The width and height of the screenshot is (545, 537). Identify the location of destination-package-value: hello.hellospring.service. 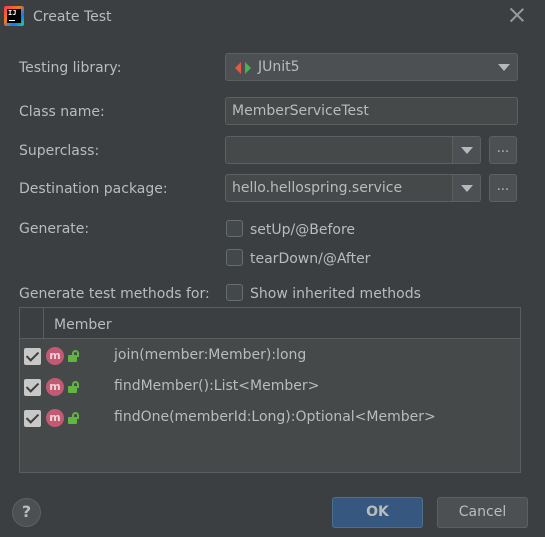
(317, 188).